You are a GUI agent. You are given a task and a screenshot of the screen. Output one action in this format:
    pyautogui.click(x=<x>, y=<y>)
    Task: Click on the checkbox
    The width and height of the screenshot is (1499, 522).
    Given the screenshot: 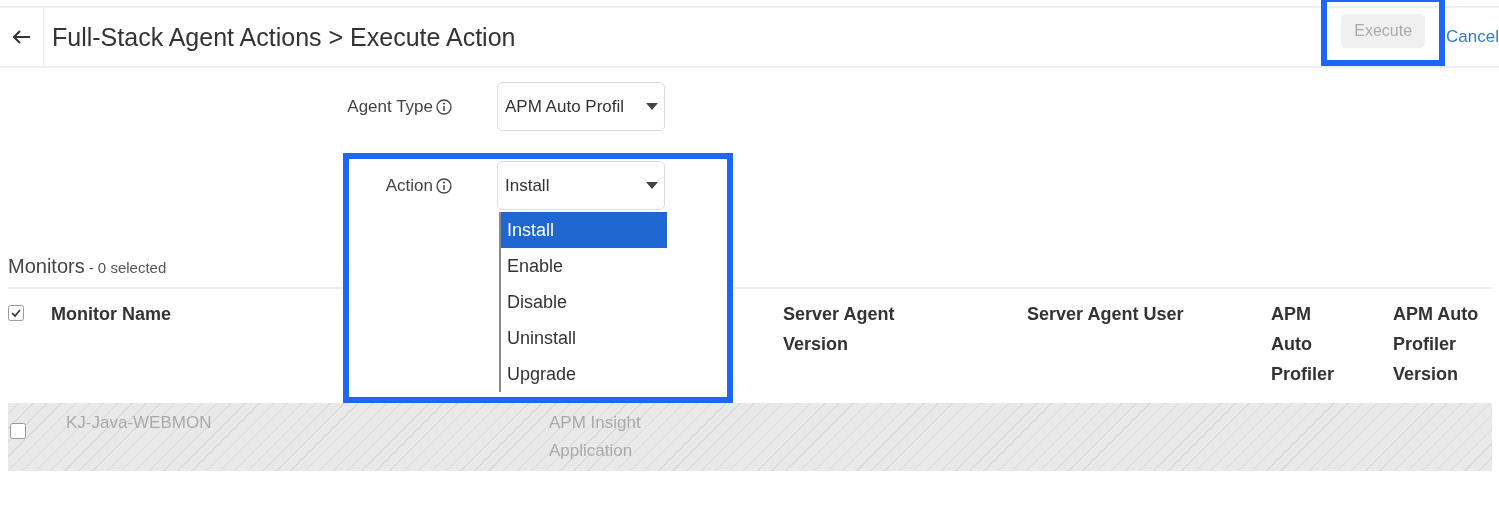 What is the action you would take?
    pyautogui.click(x=16, y=313)
    